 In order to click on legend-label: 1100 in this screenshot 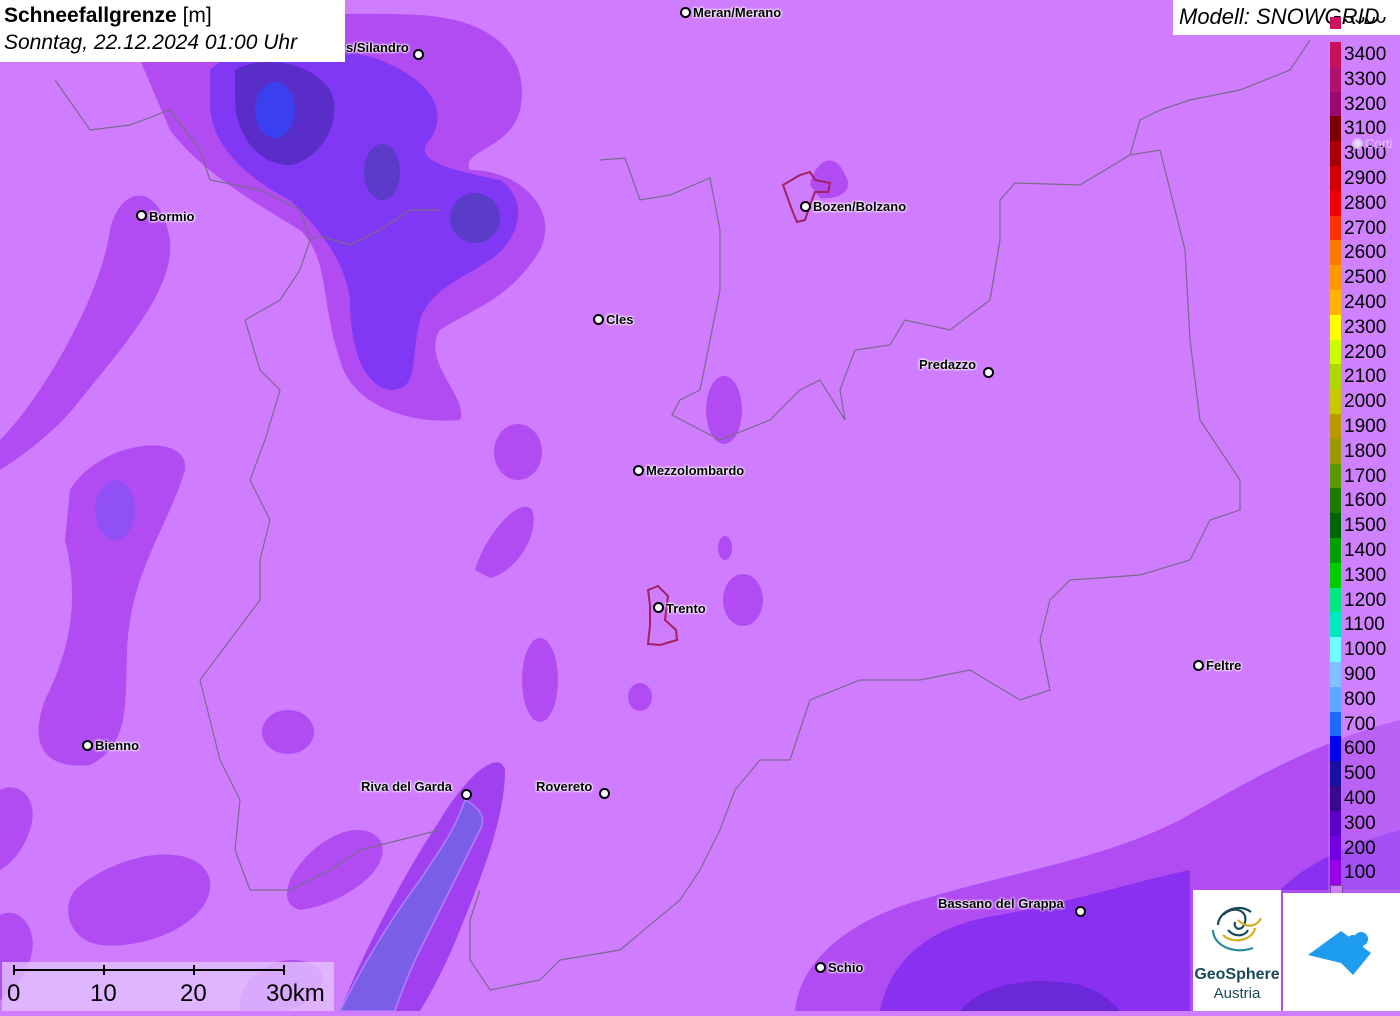, I will do `click(1364, 625)`.